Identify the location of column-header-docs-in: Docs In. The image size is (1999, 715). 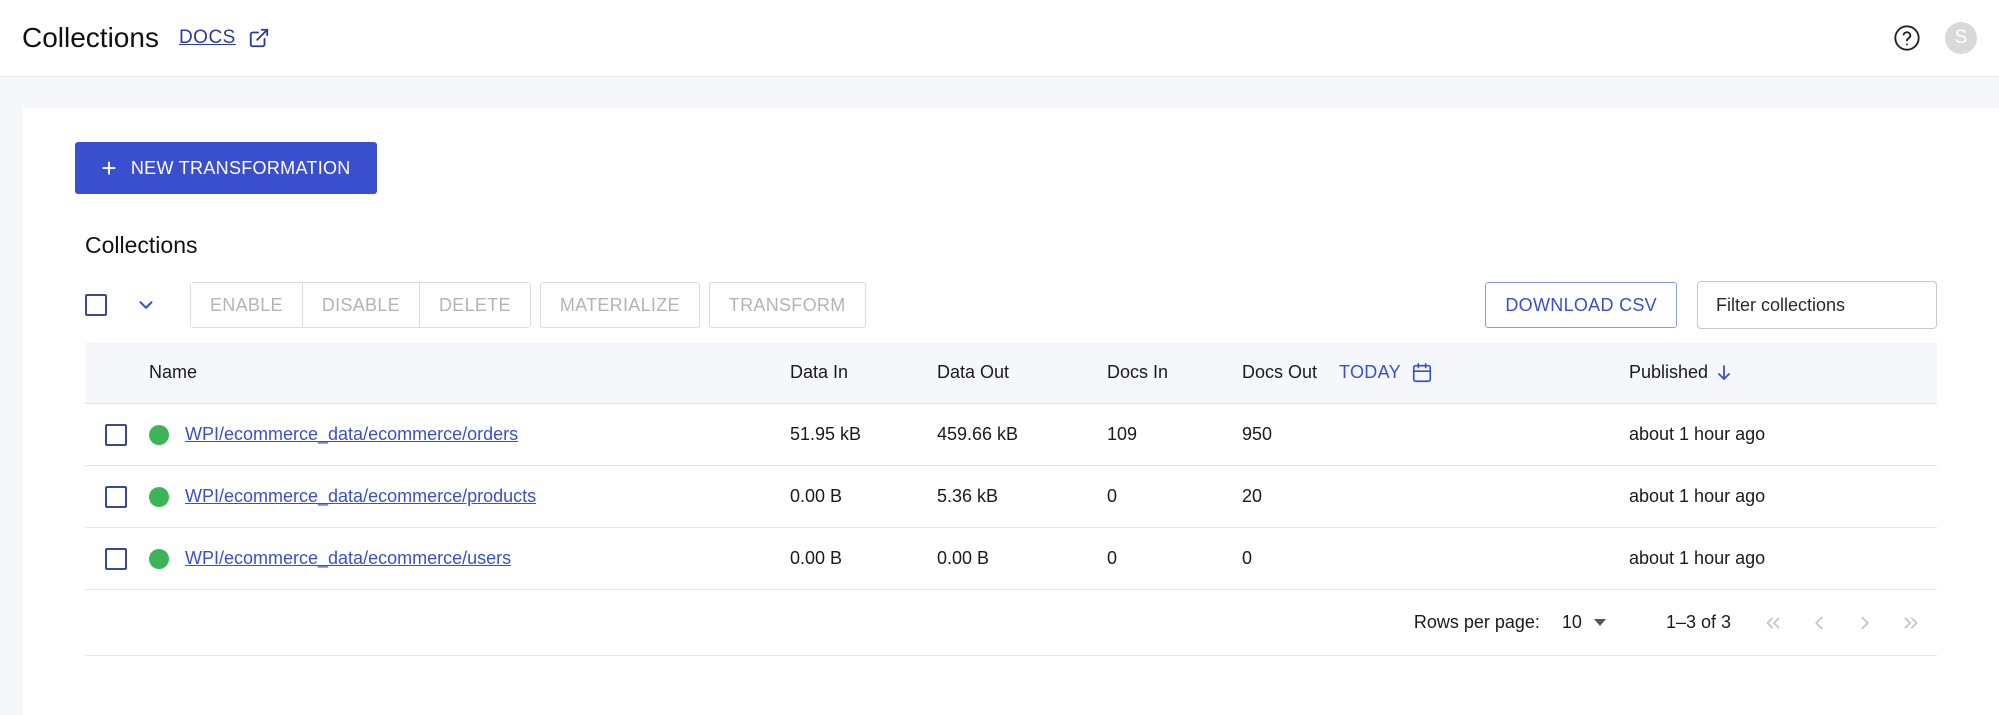
(1174, 372).